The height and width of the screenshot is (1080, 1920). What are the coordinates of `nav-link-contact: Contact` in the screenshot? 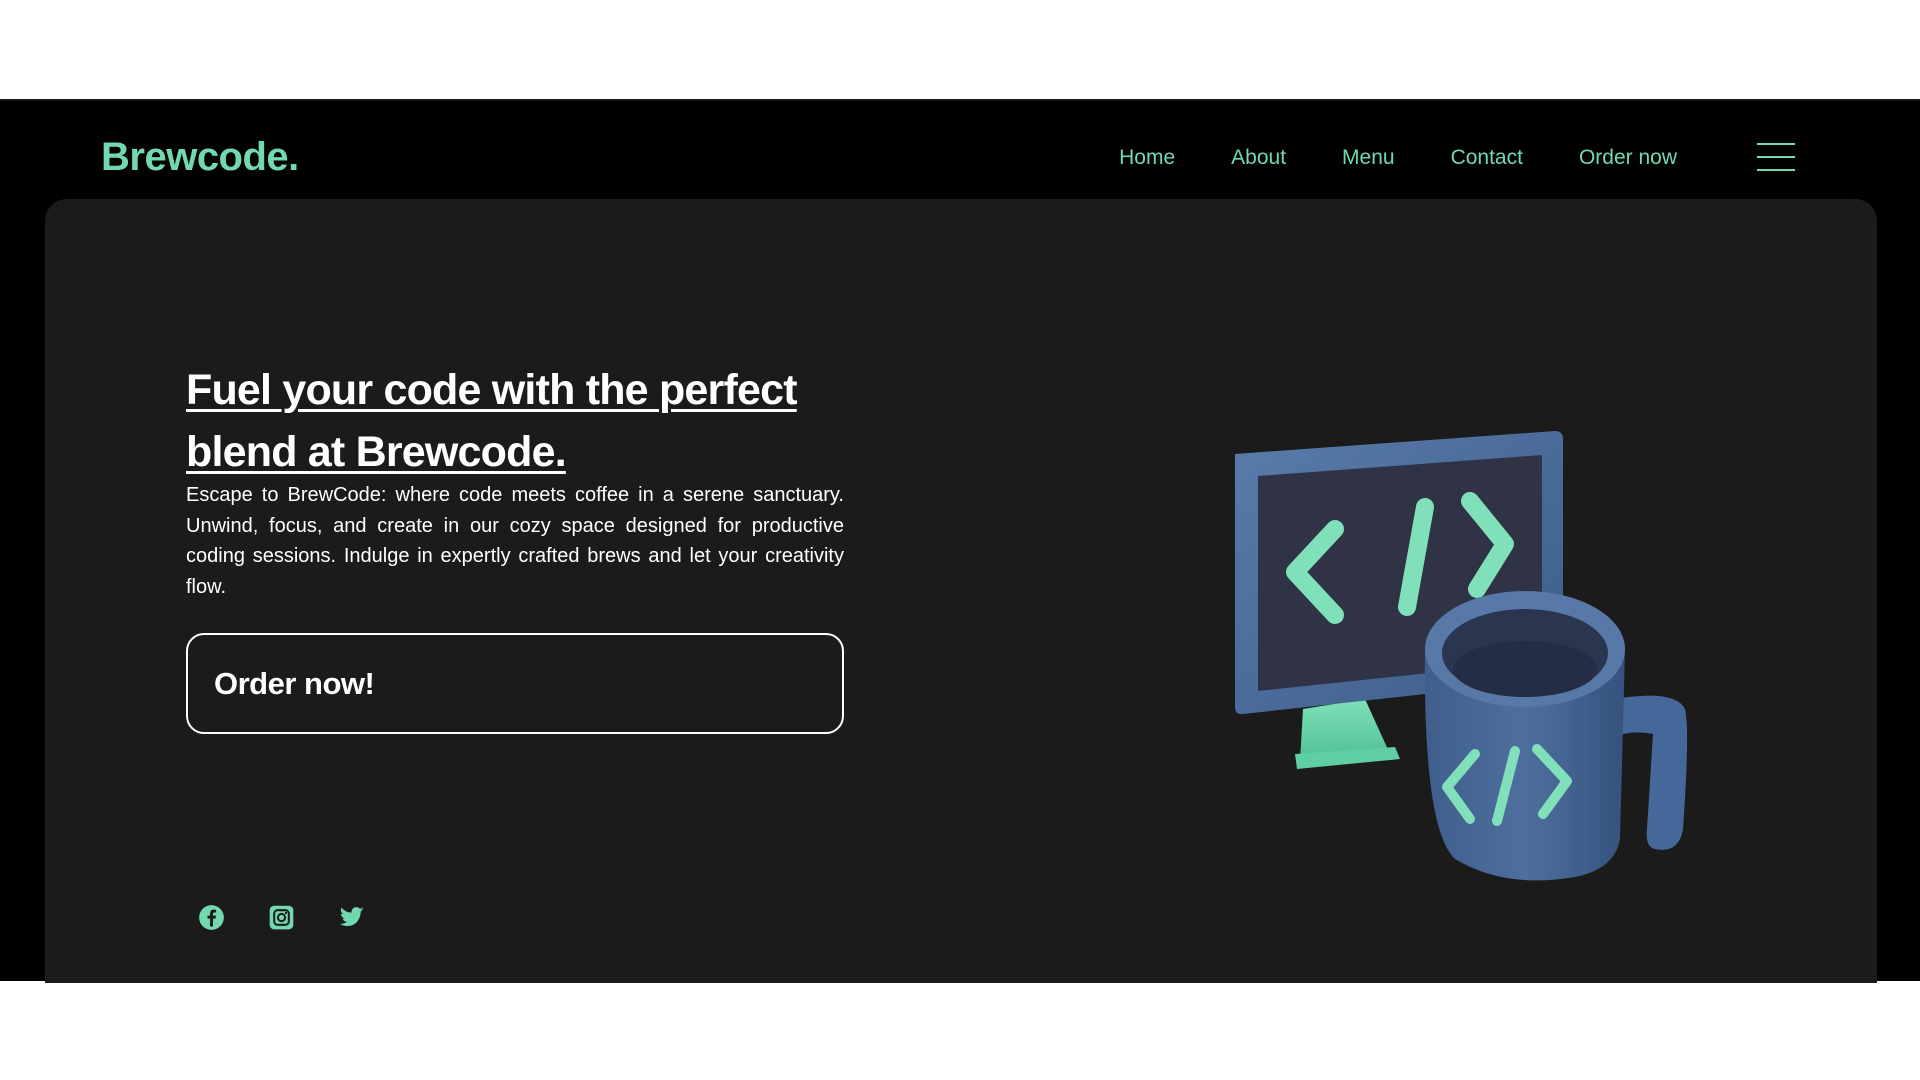 It's located at (1487, 158).